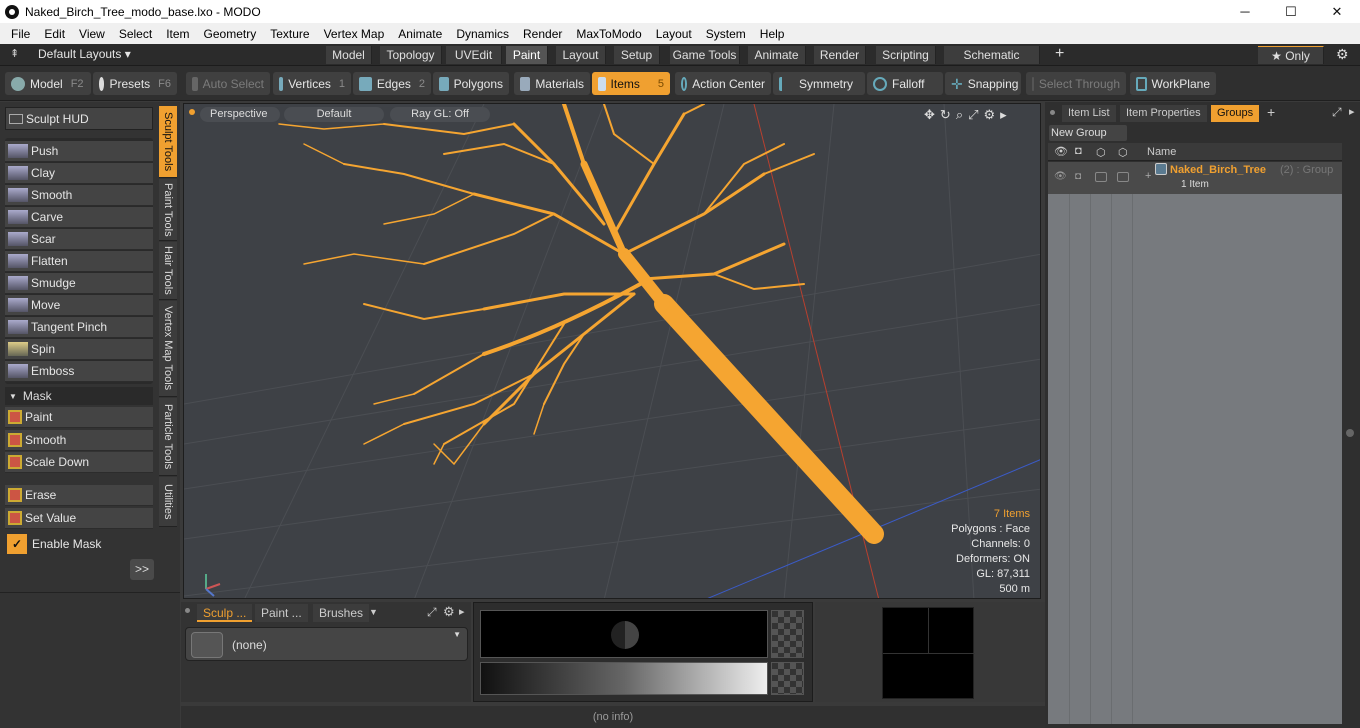  I want to click on tool-push: Push, so click(79, 151).